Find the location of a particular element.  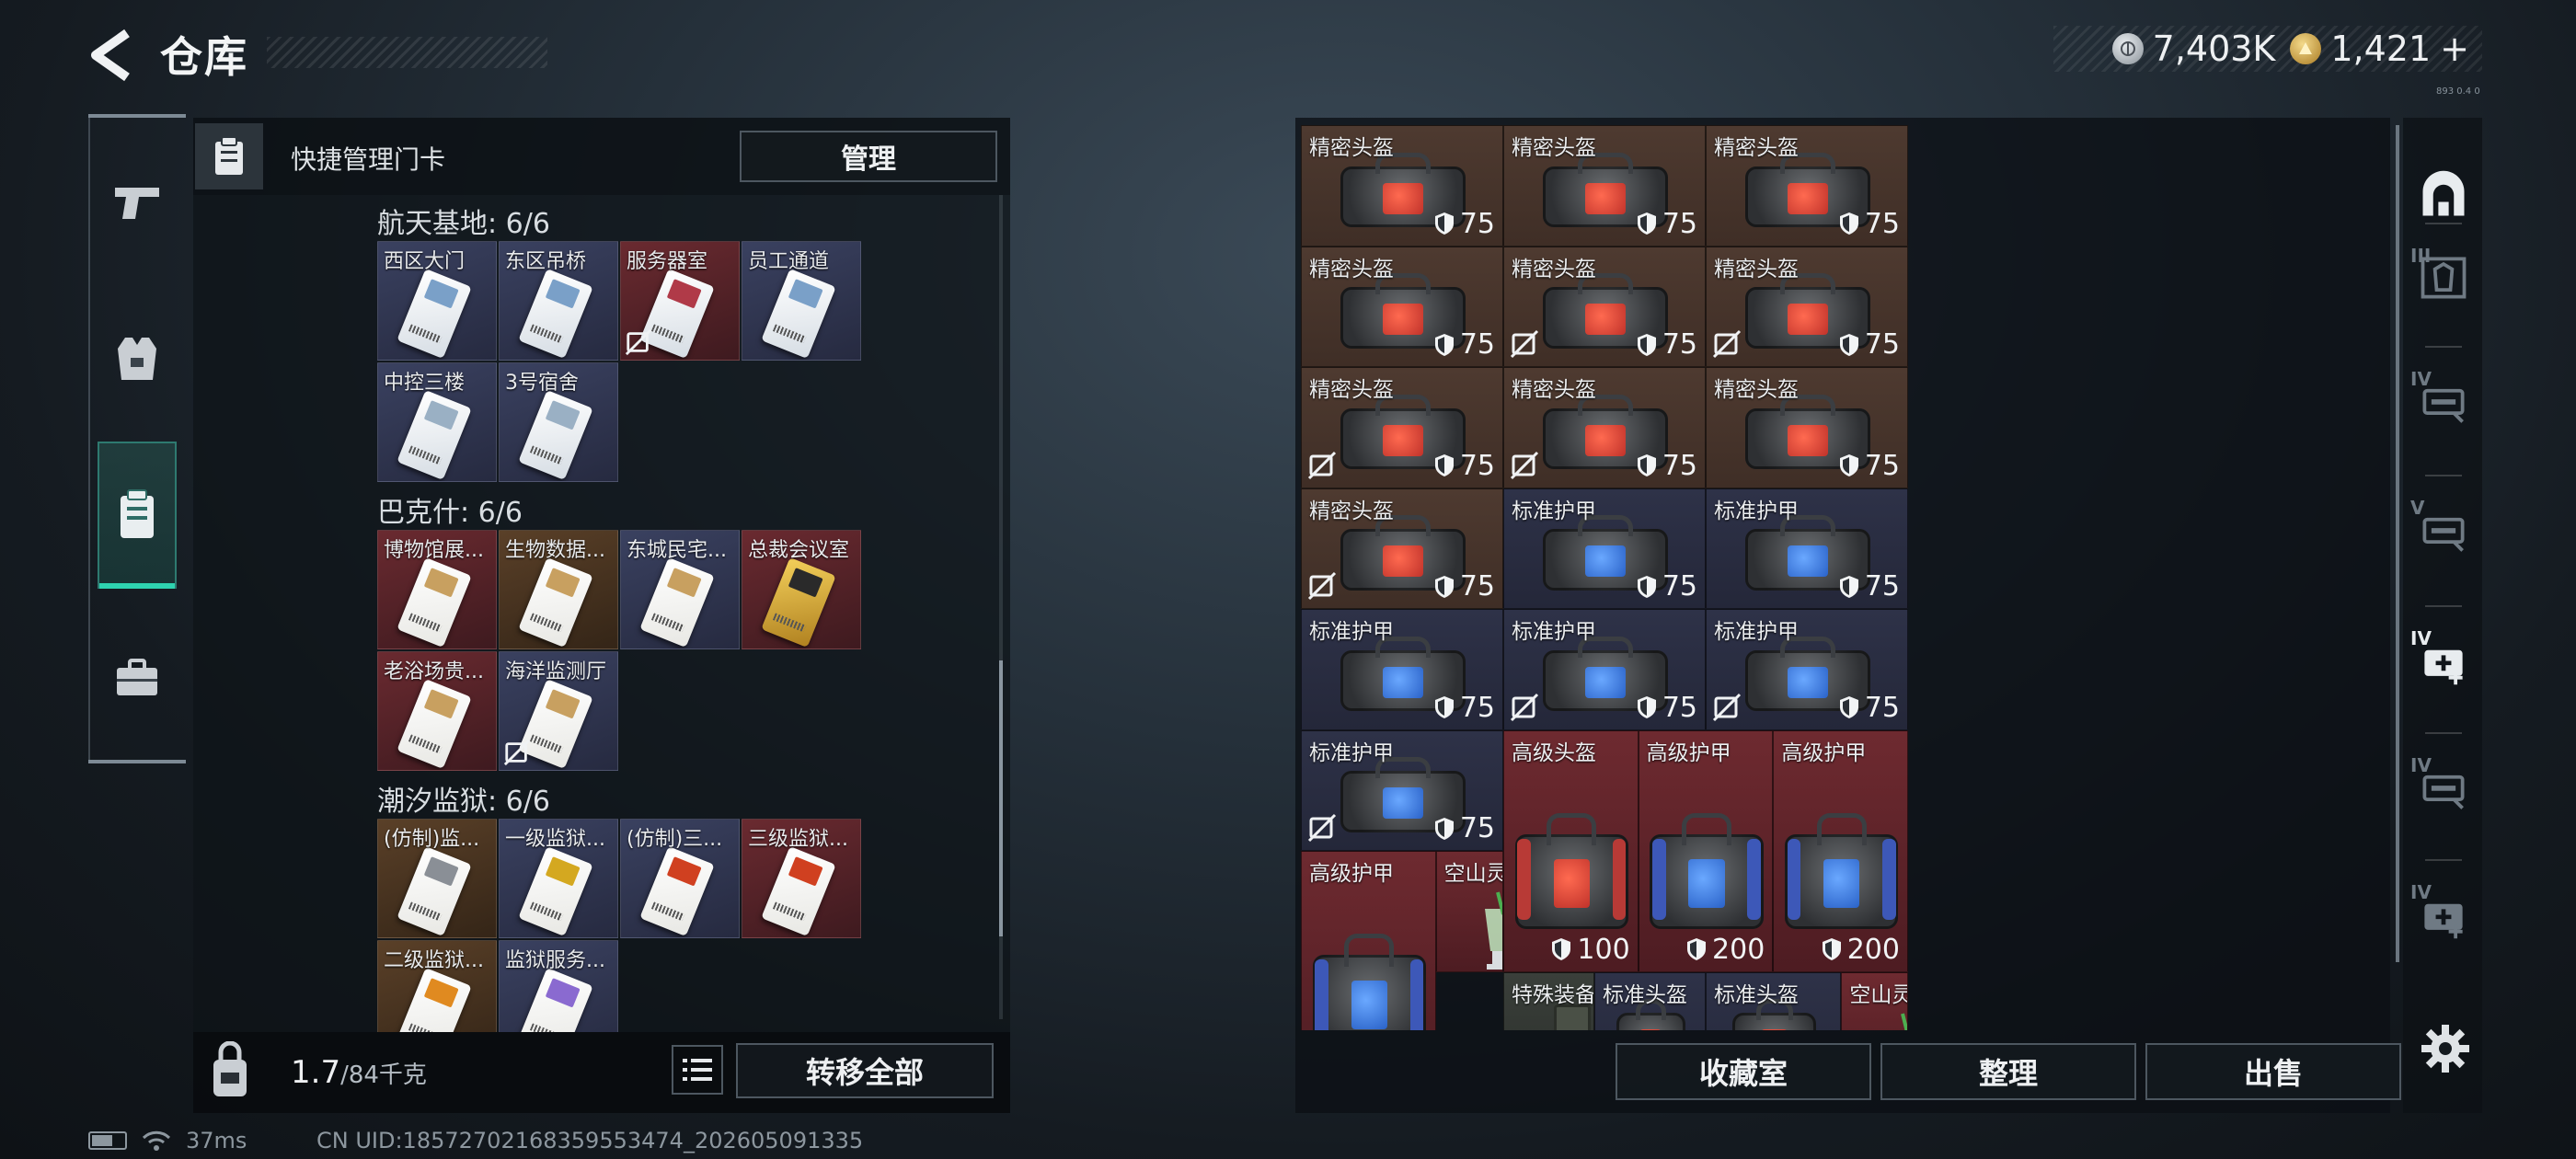

stash-item: 高级护甲 is located at coordinates (1368, 940).